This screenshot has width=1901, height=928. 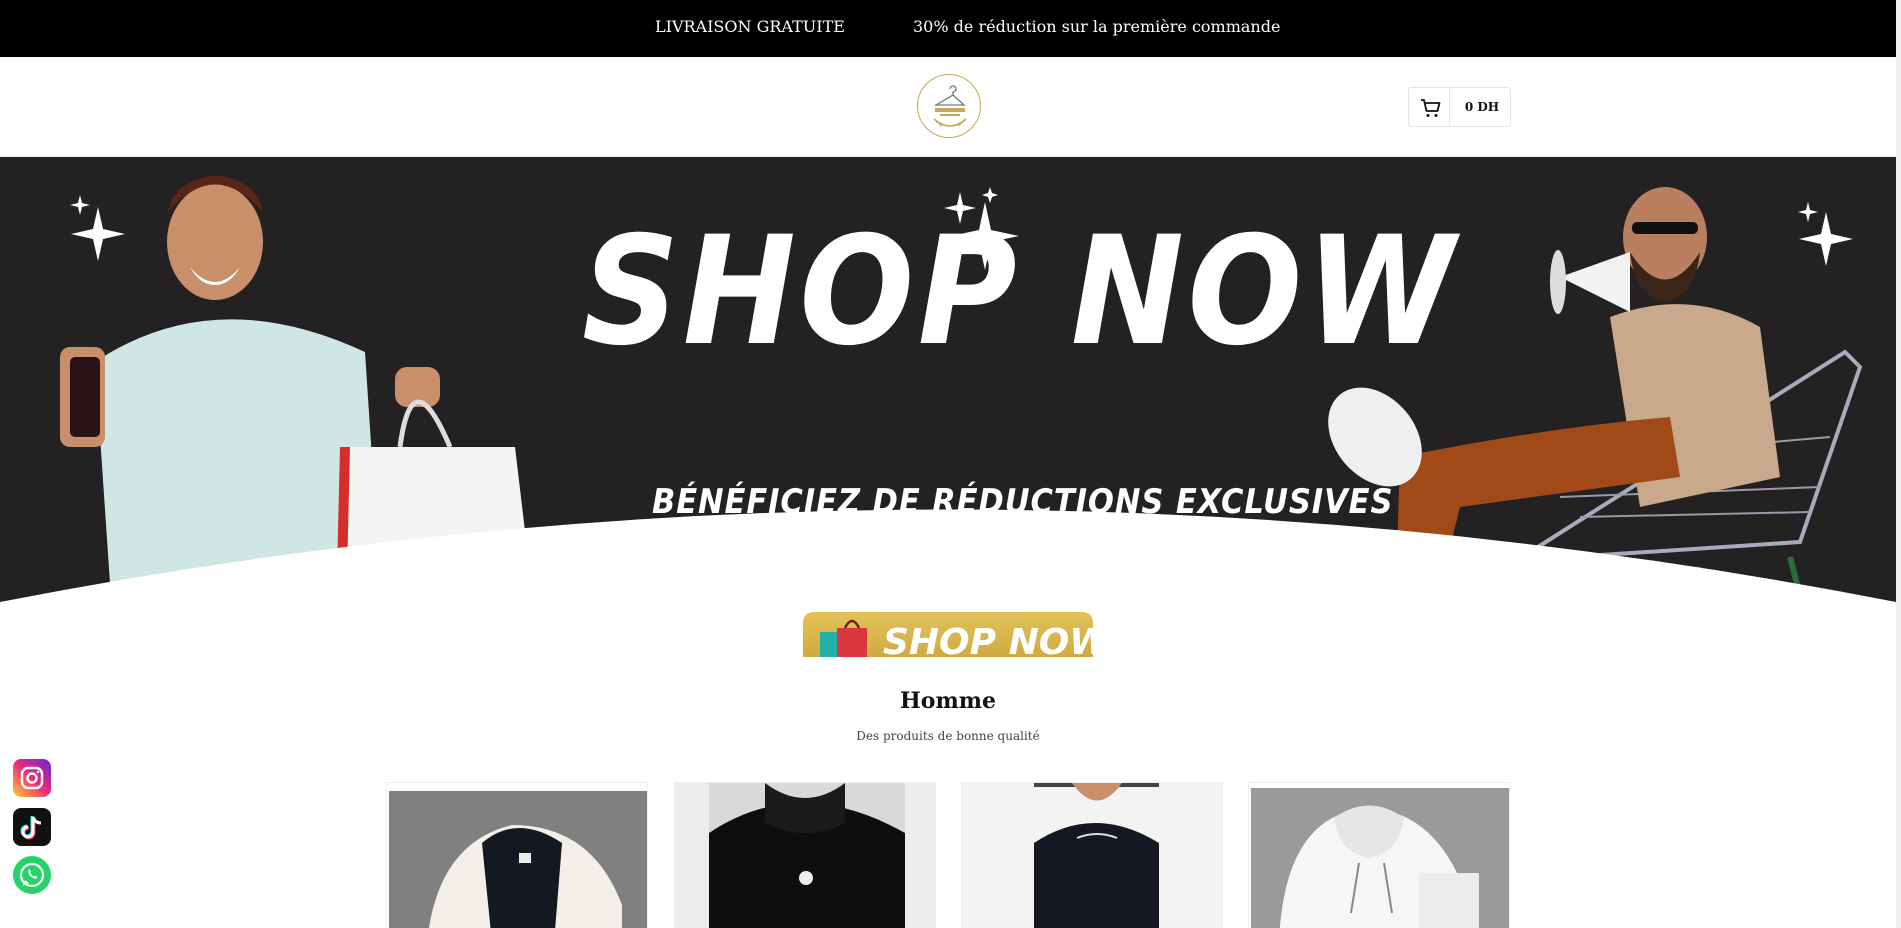 What do you see at coordinates (1482, 107) in the screenshot?
I see `cart-total: 0 DH` at bounding box center [1482, 107].